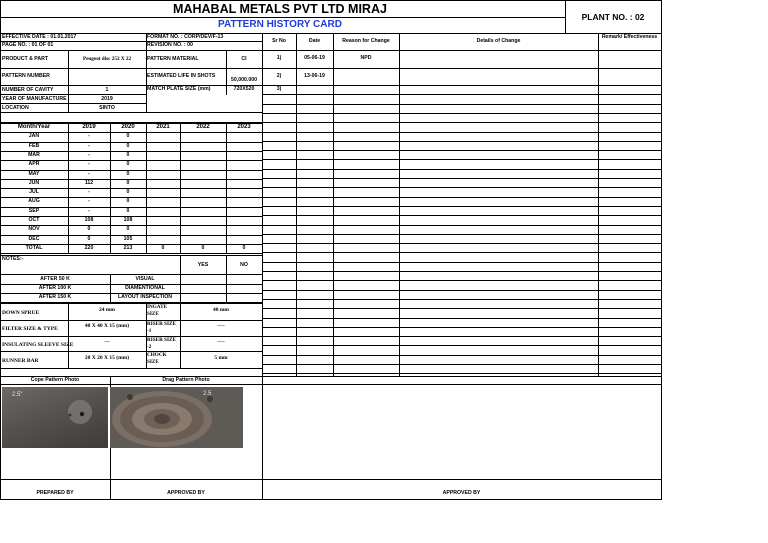 Image resolution: width=768 pixels, height=543 pixels. Describe the element at coordinates (366, 41) in the screenshot. I see `history-header-cell: Reason for Change` at that location.